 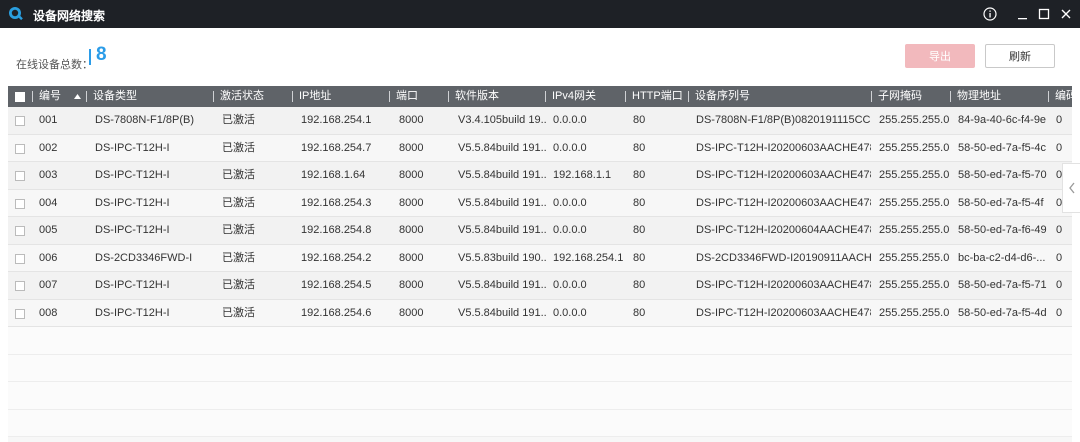 I want to click on cell-no: 004, so click(x=48, y=202).